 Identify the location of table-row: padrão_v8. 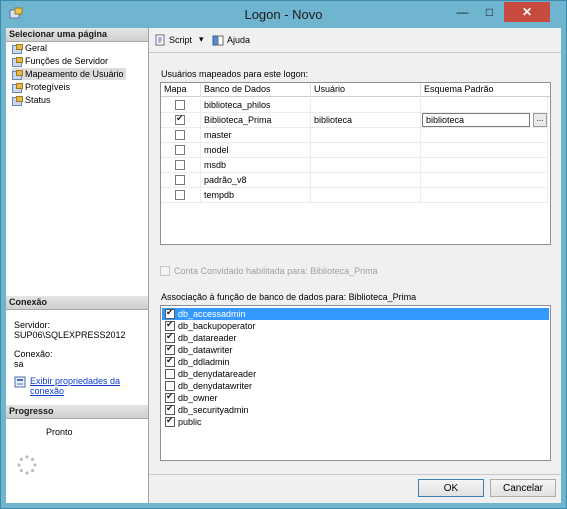
(355, 180).